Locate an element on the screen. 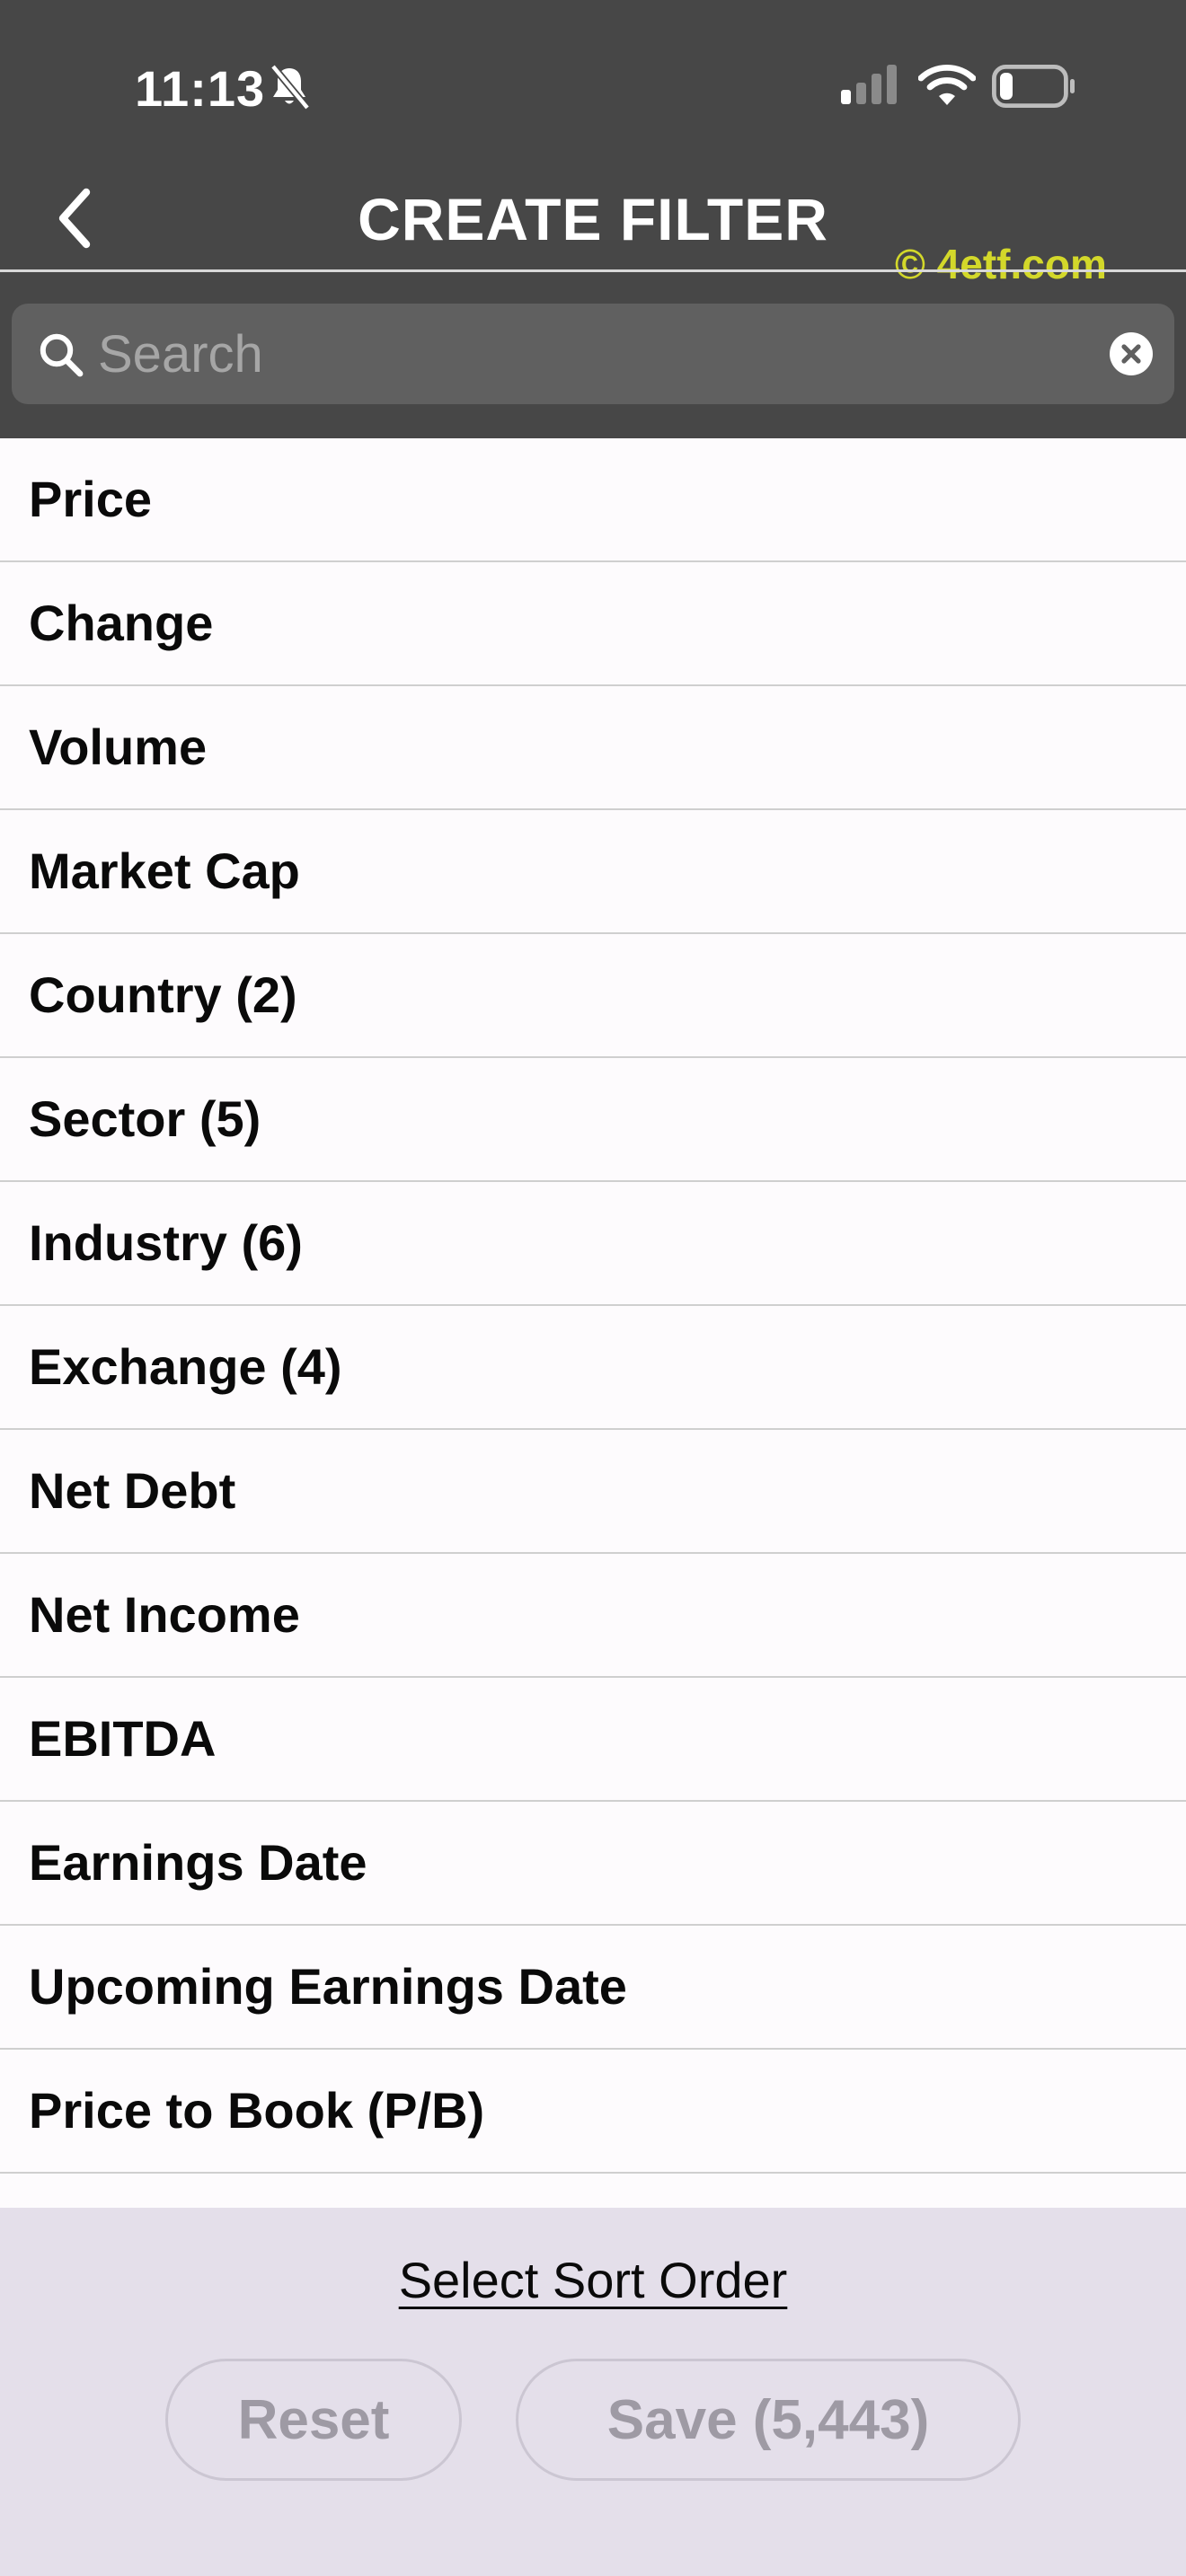  select-sort-order-link: Select Sort Order is located at coordinates (593, 2280).